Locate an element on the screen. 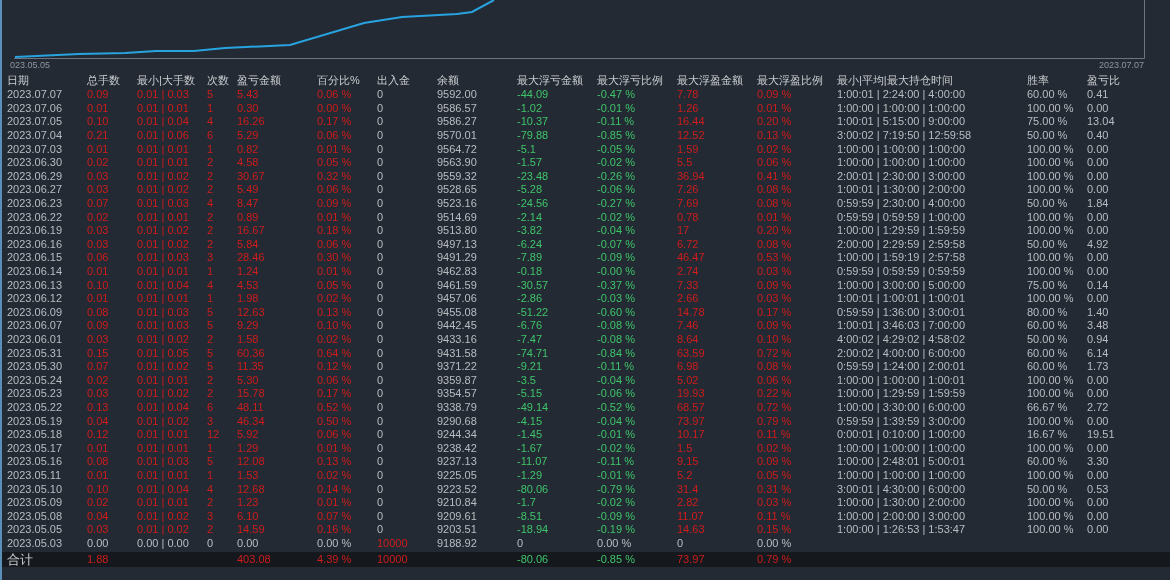 This screenshot has width=1170, height=580. table-cell-text: 9225.05 is located at coordinates (457, 475).